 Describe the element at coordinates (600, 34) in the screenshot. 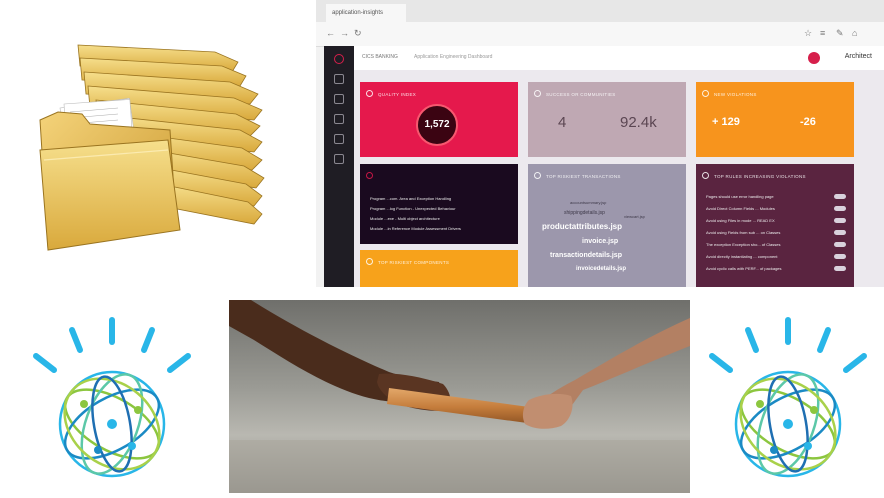

I see `address-bar: ← → ↻ ☆ ≡ ✎ ⌂` at that location.